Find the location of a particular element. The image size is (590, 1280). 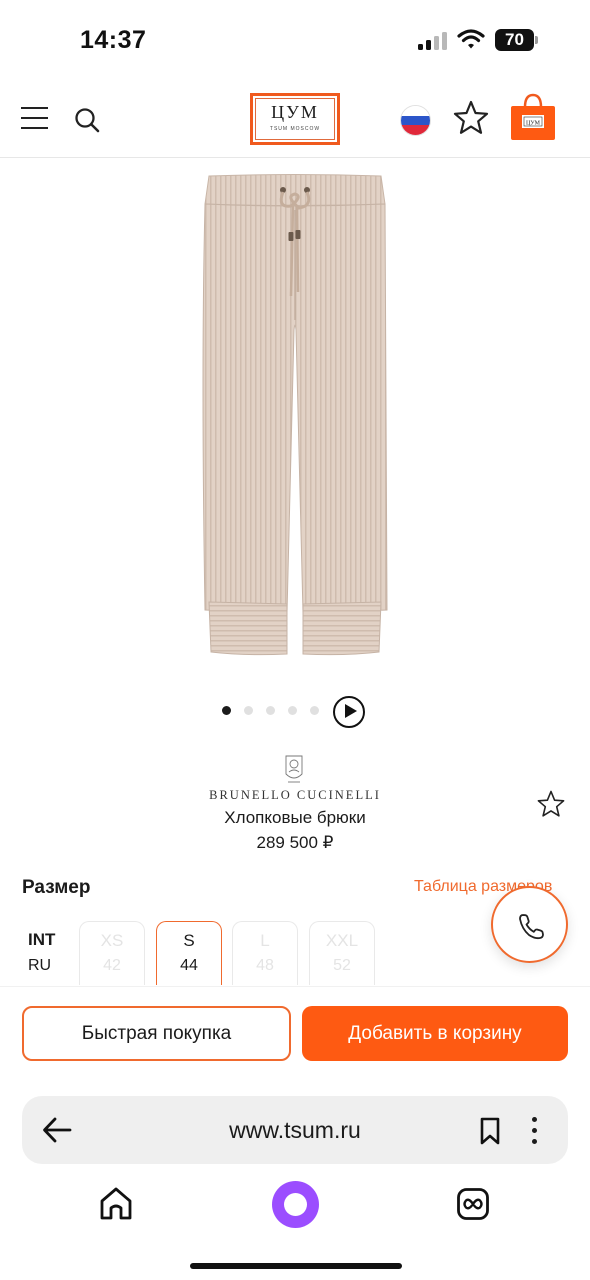

site-header: ЦУМ TSUM MOSCOW ЦУМ is located at coordinates (295, 119).